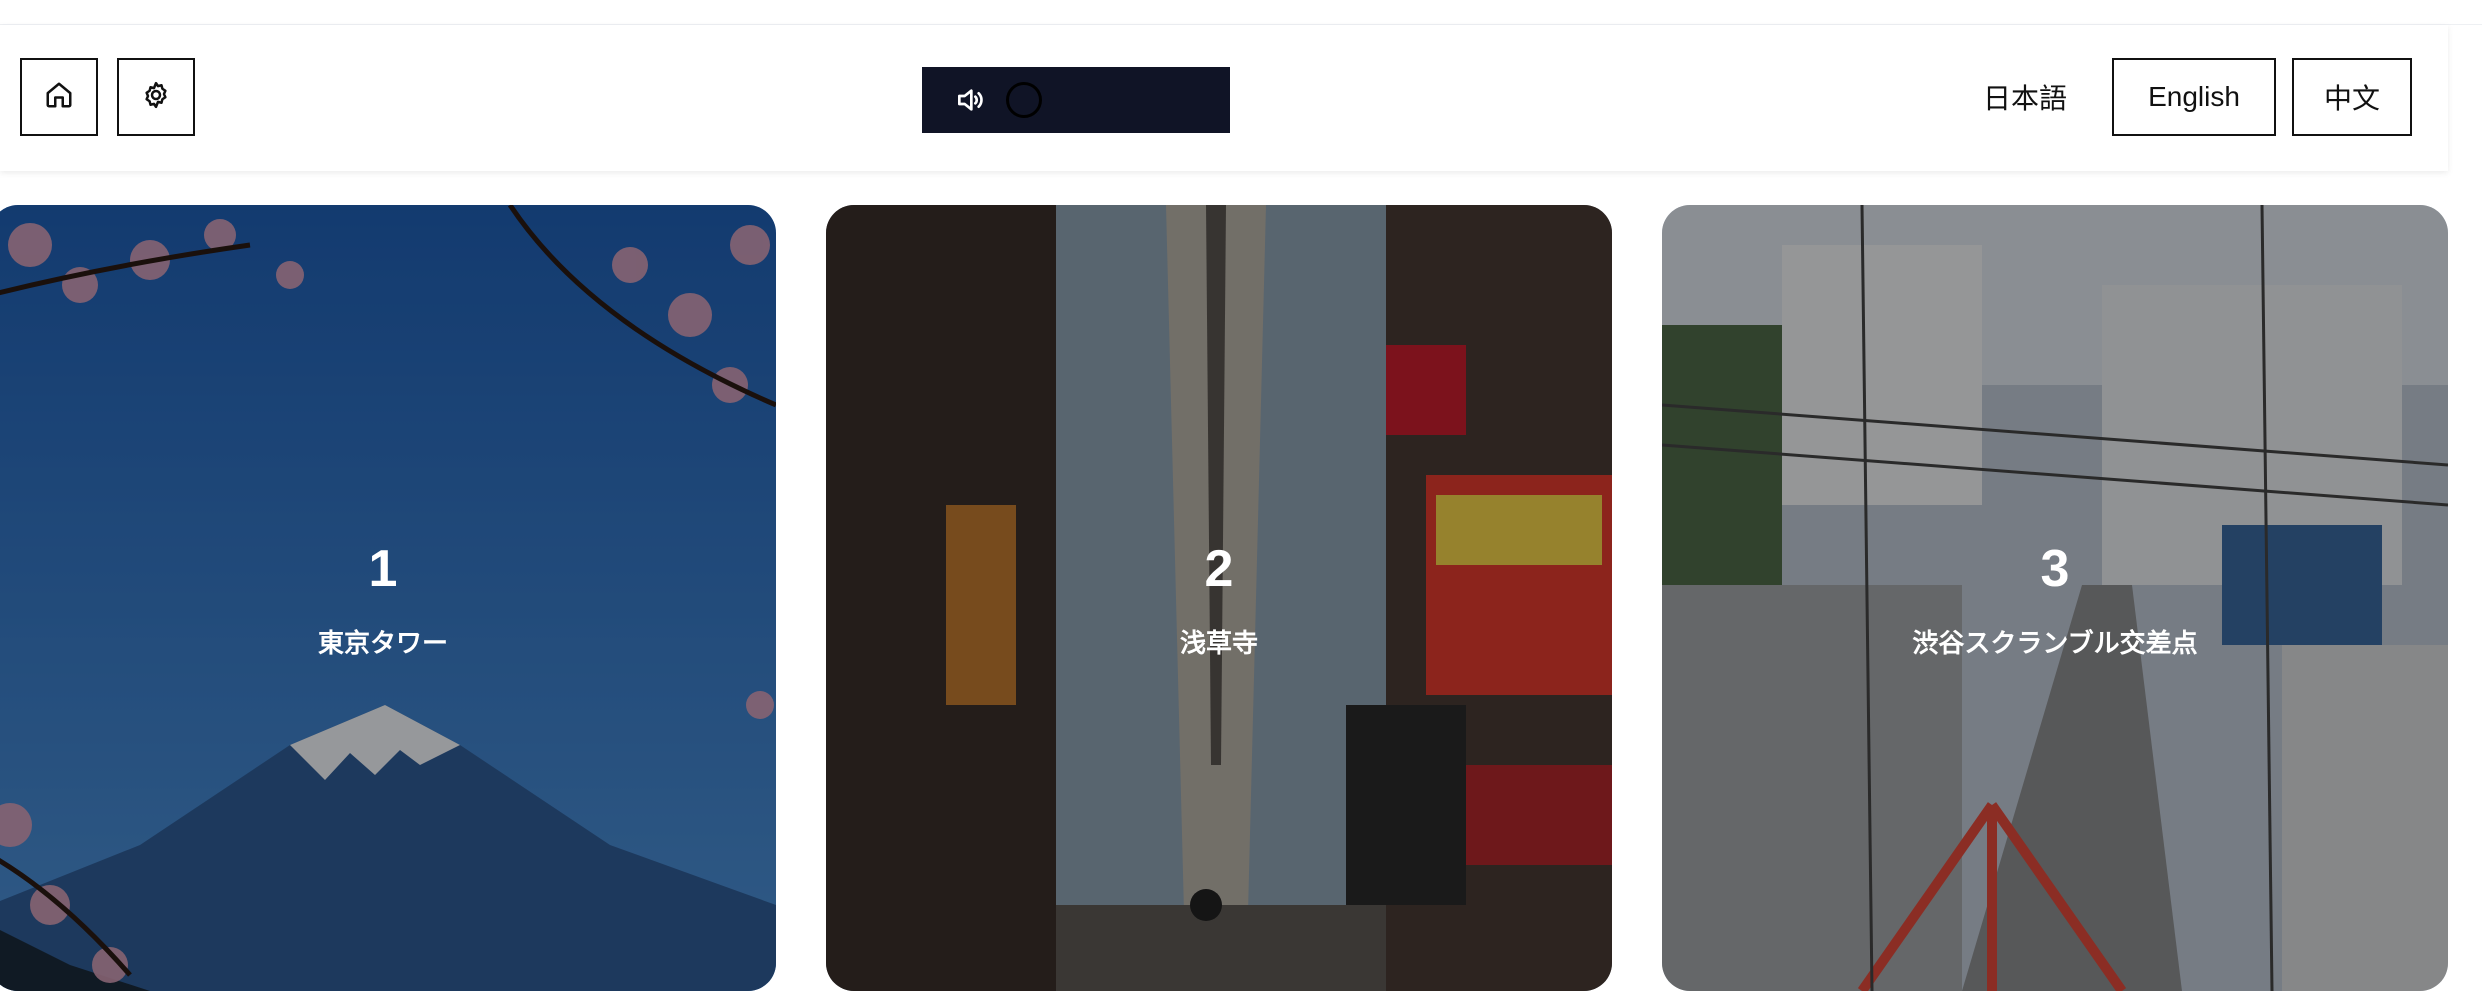  I want to click on lang-japanese-button: 日本語, so click(2025, 97).